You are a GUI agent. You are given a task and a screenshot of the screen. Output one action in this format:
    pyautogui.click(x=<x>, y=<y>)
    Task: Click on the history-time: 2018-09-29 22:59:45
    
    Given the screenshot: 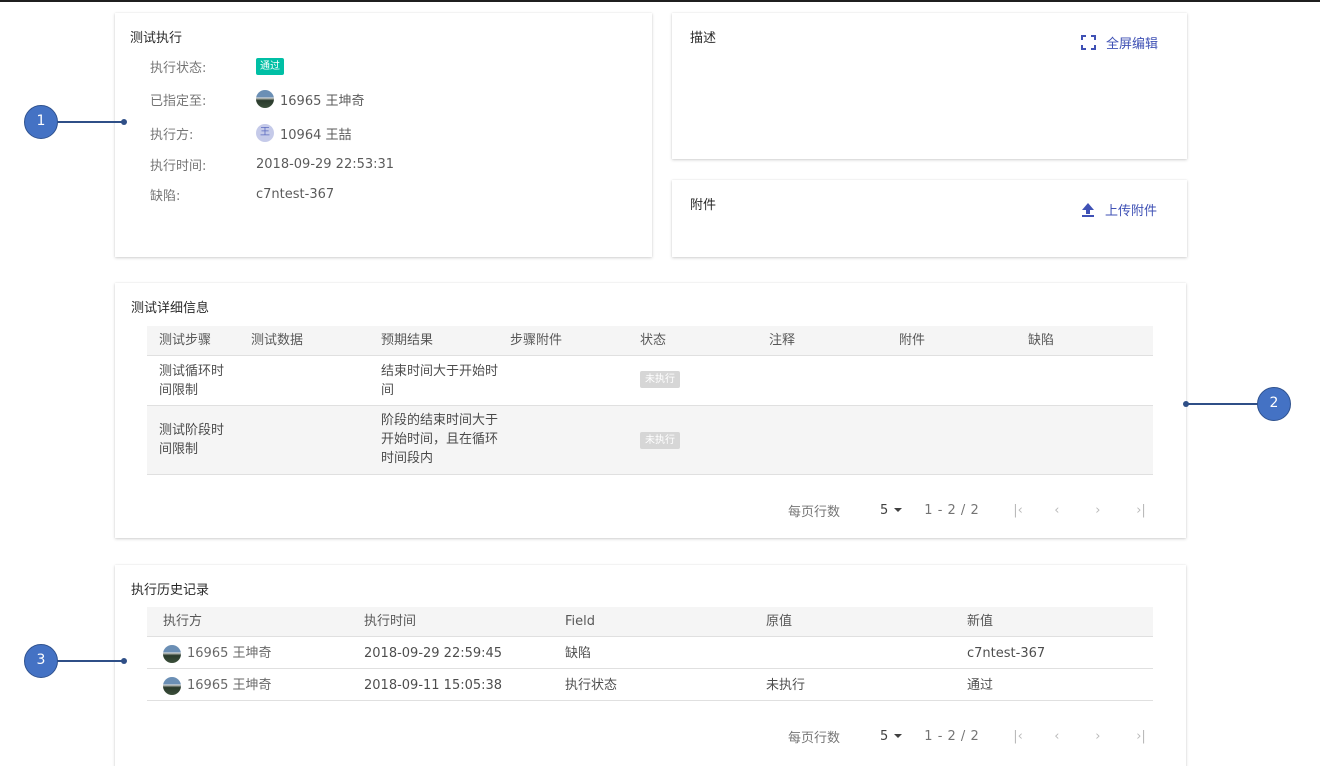 What is the action you would take?
    pyautogui.click(x=433, y=653)
    